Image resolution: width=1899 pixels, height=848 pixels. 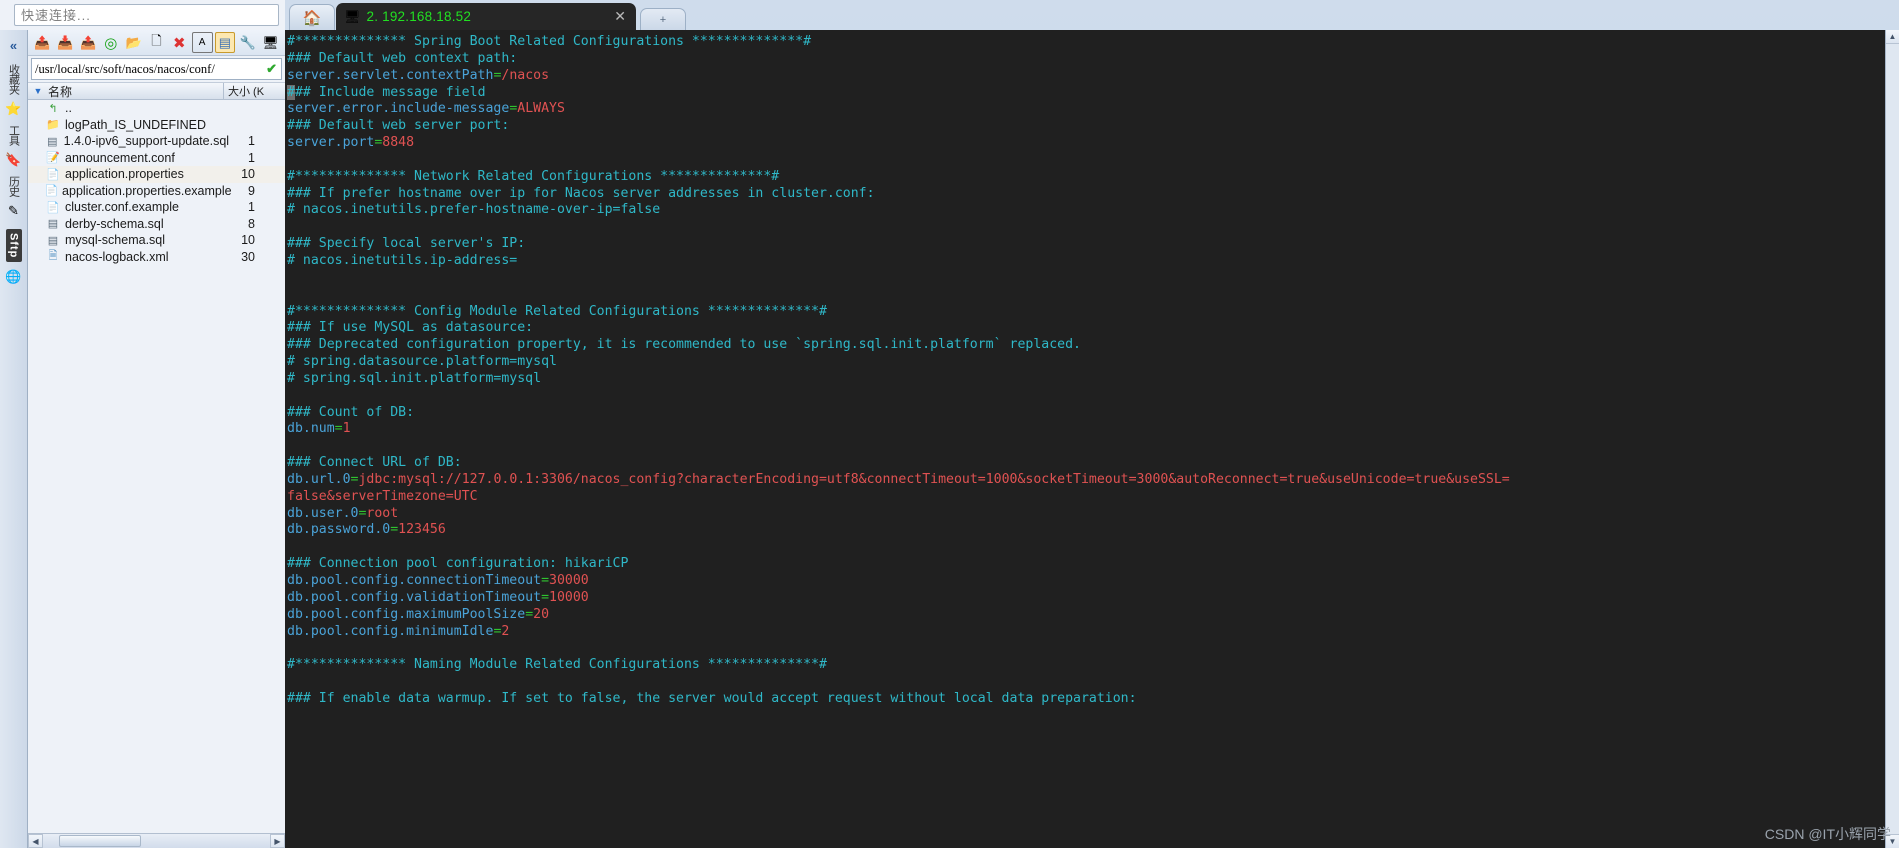 I want to click on file-row: 📄 application.properties 10, so click(x=156, y=174).